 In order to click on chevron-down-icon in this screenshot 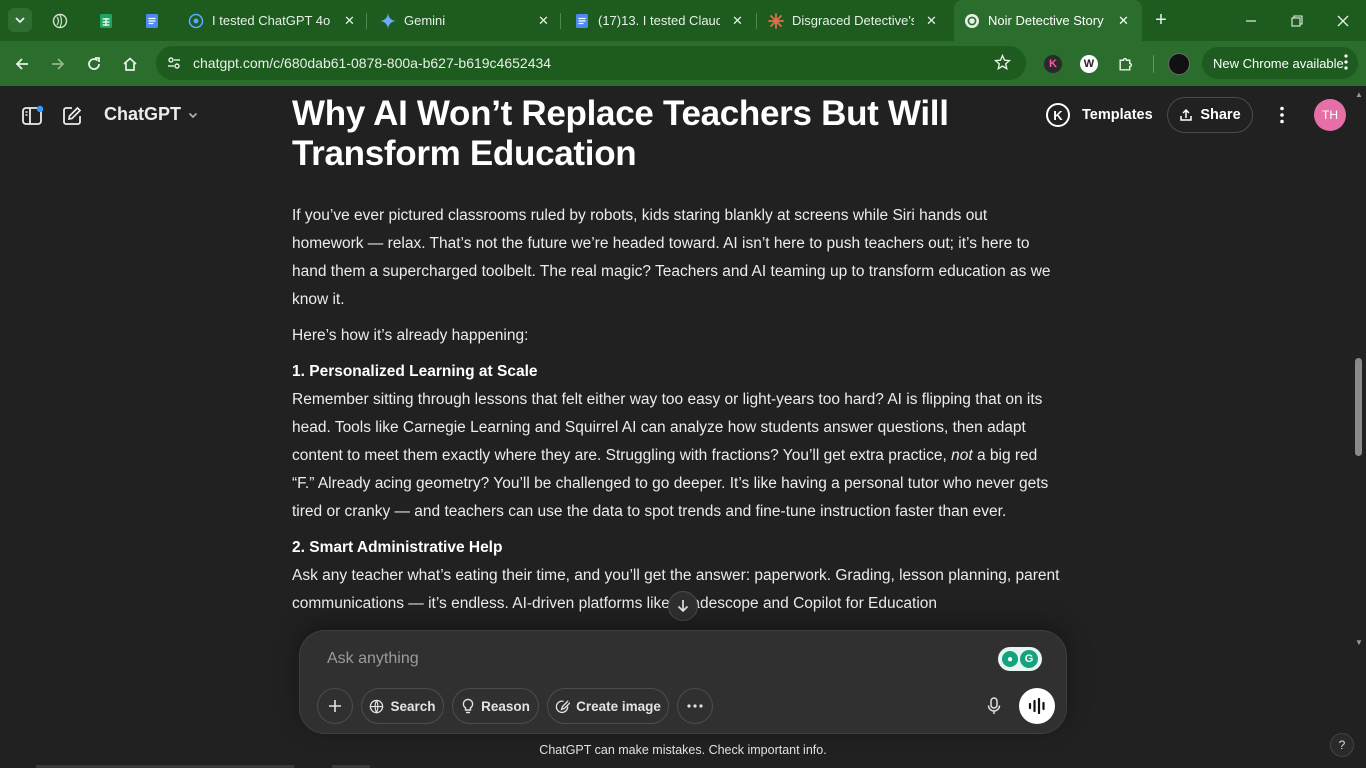, I will do `click(20, 20)`.